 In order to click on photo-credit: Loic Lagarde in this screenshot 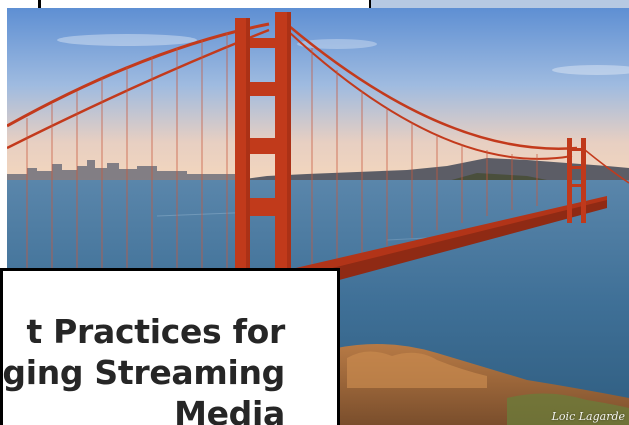, I will do `click(588, 416)`.